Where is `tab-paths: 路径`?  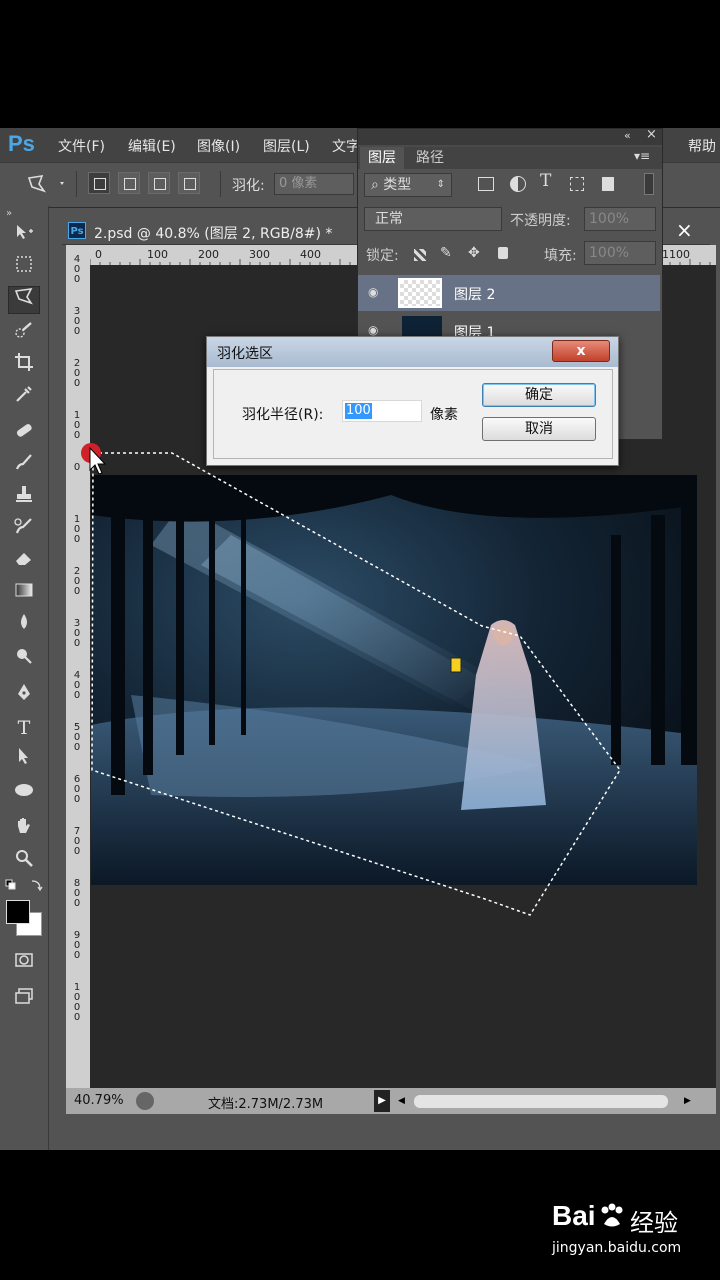
tab-paths: 路径 is located at coordinates (430, 158).